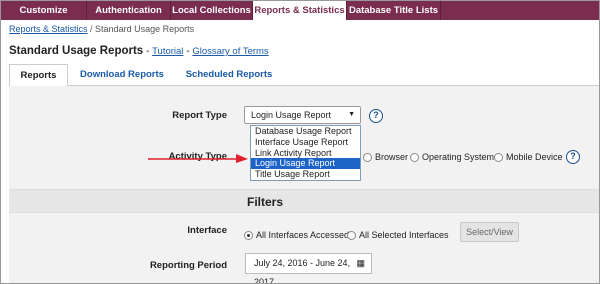  I want to click on radio-operating-system, so click(414, 157).